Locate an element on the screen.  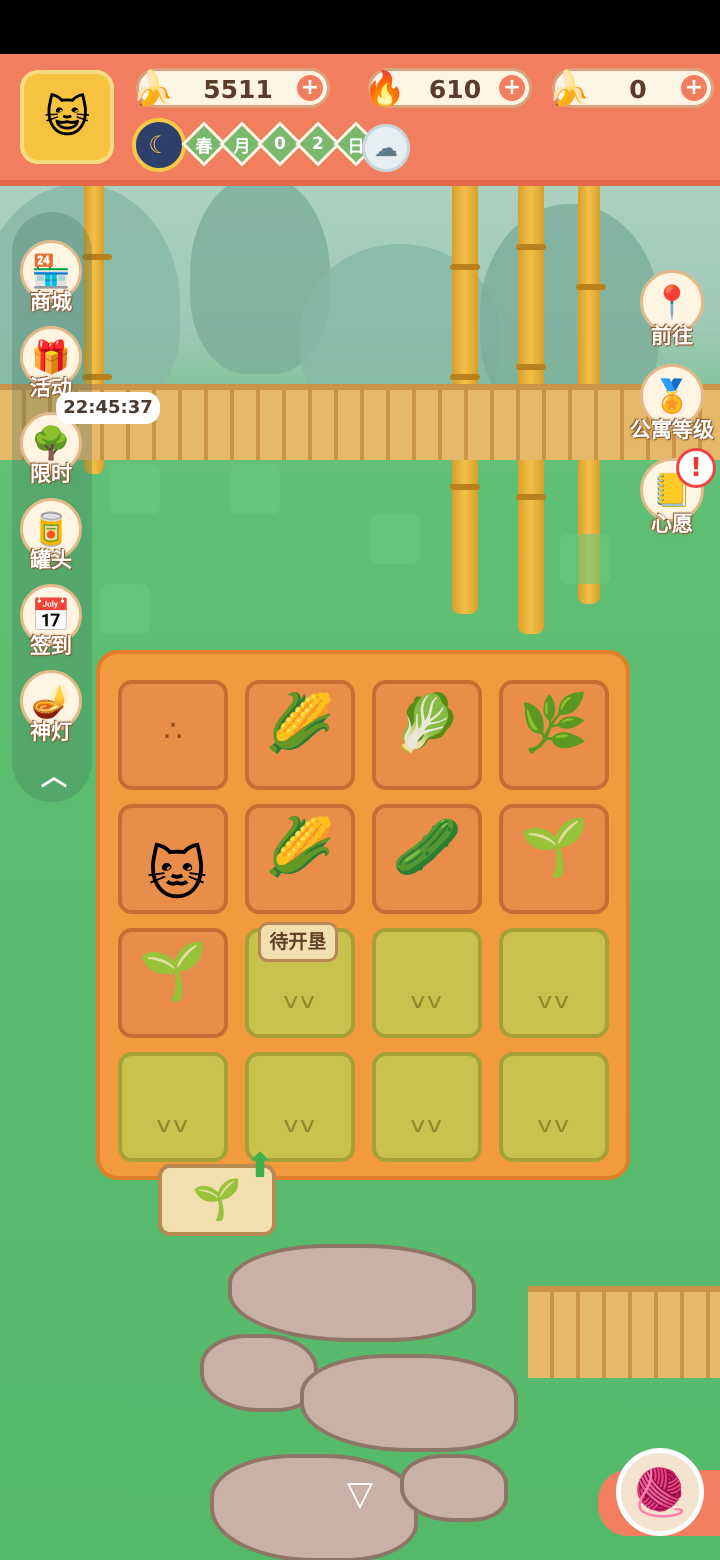
menu-can-button: 🥫 罐头 is located at coordinates (51, 536).